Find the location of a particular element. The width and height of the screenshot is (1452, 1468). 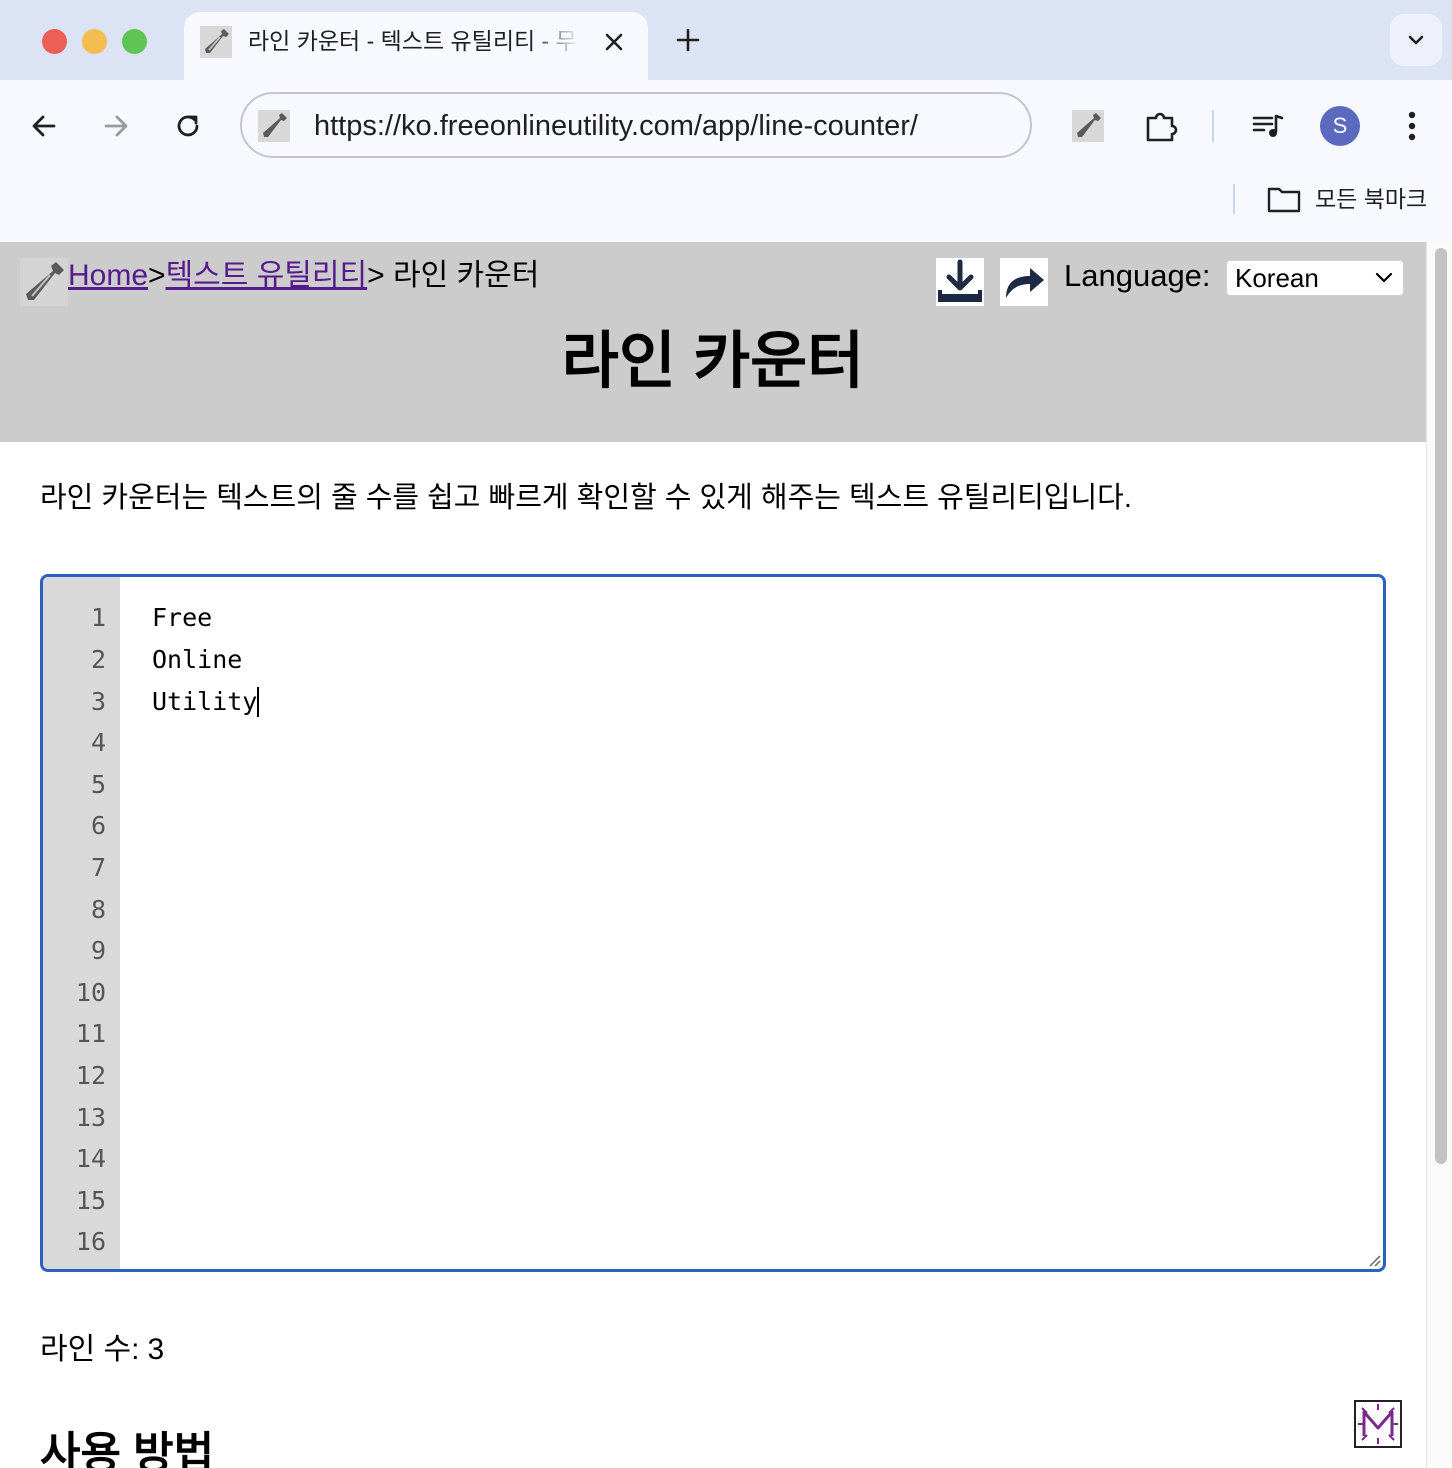

language-select: Korean is located at coordinates (1315, 278).